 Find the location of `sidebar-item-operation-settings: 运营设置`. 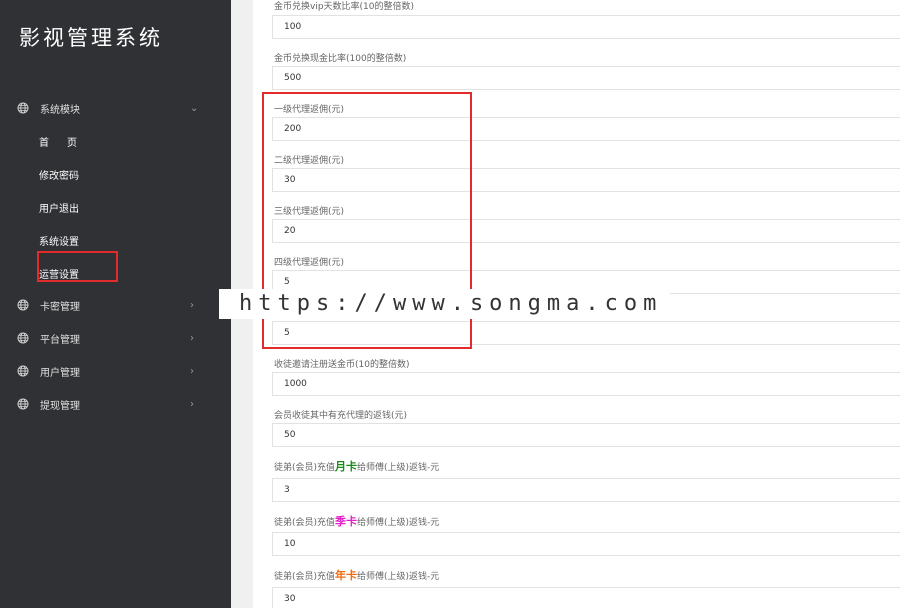

sidebar-item-operation-settings: 运营设置 is located at coordinates (115, 272).